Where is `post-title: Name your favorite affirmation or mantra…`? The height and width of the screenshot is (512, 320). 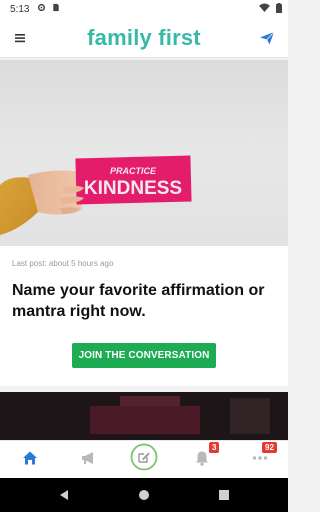 post-title: Name your favorite affirmation or mantra… is located at coordinates (144, 301).